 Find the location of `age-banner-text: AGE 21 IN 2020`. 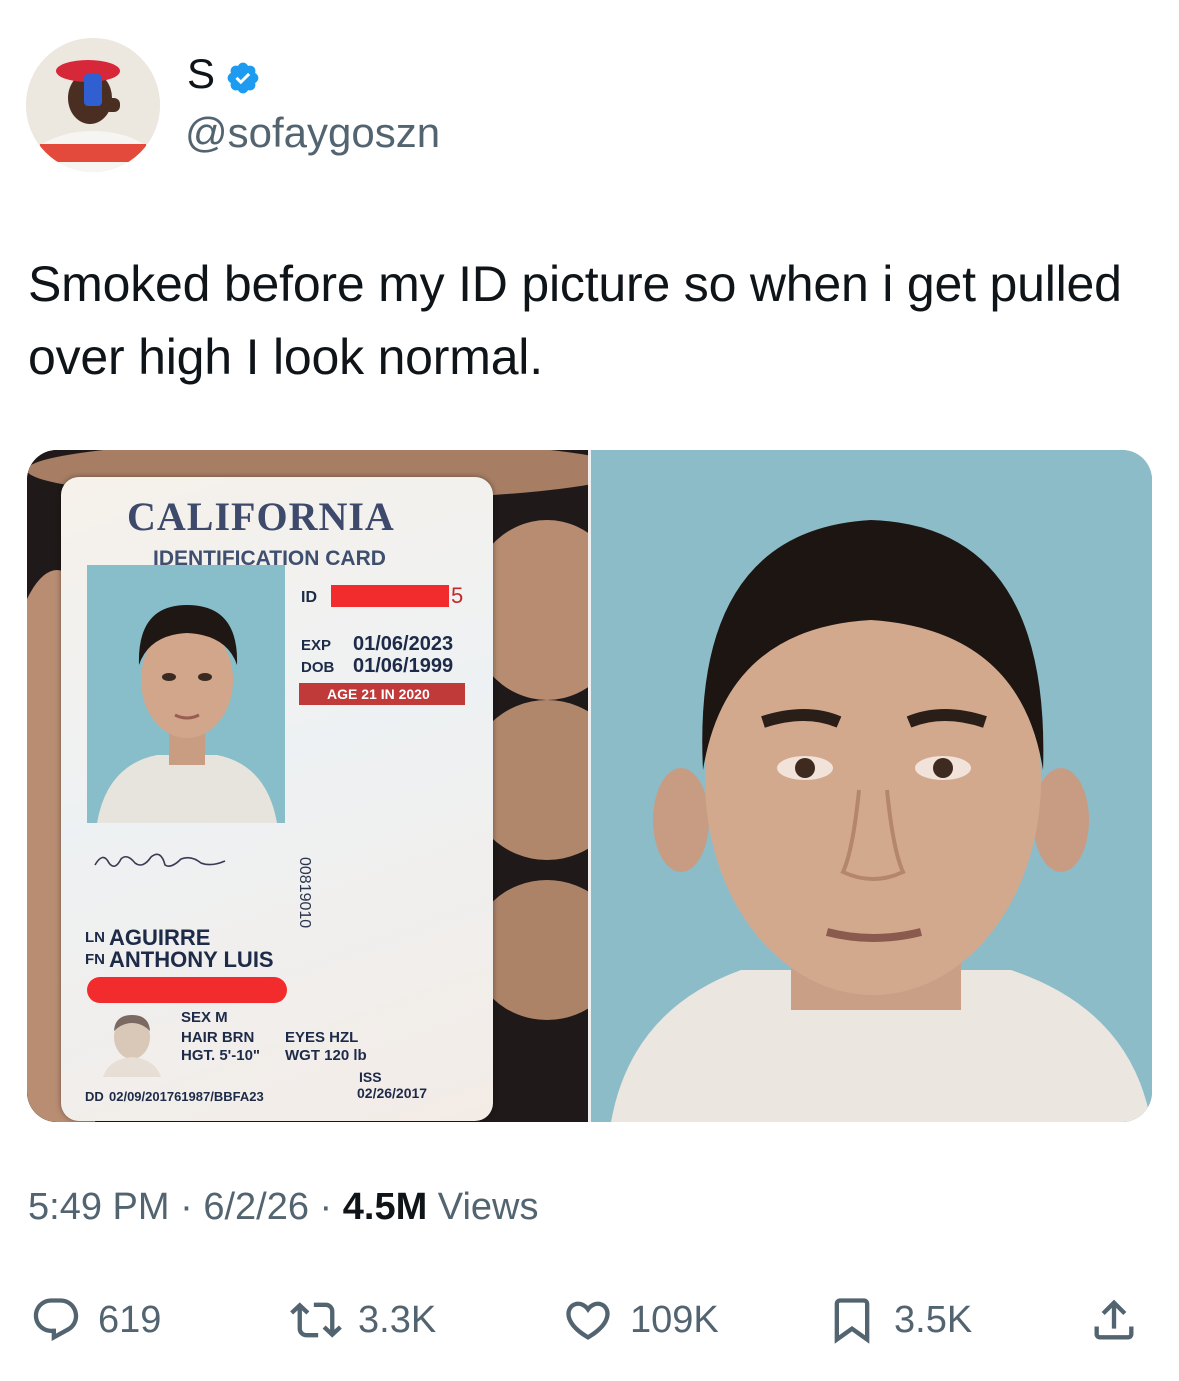

age-banner-text: AGE 21 IN 2020 is located at coordinates (378, 694).